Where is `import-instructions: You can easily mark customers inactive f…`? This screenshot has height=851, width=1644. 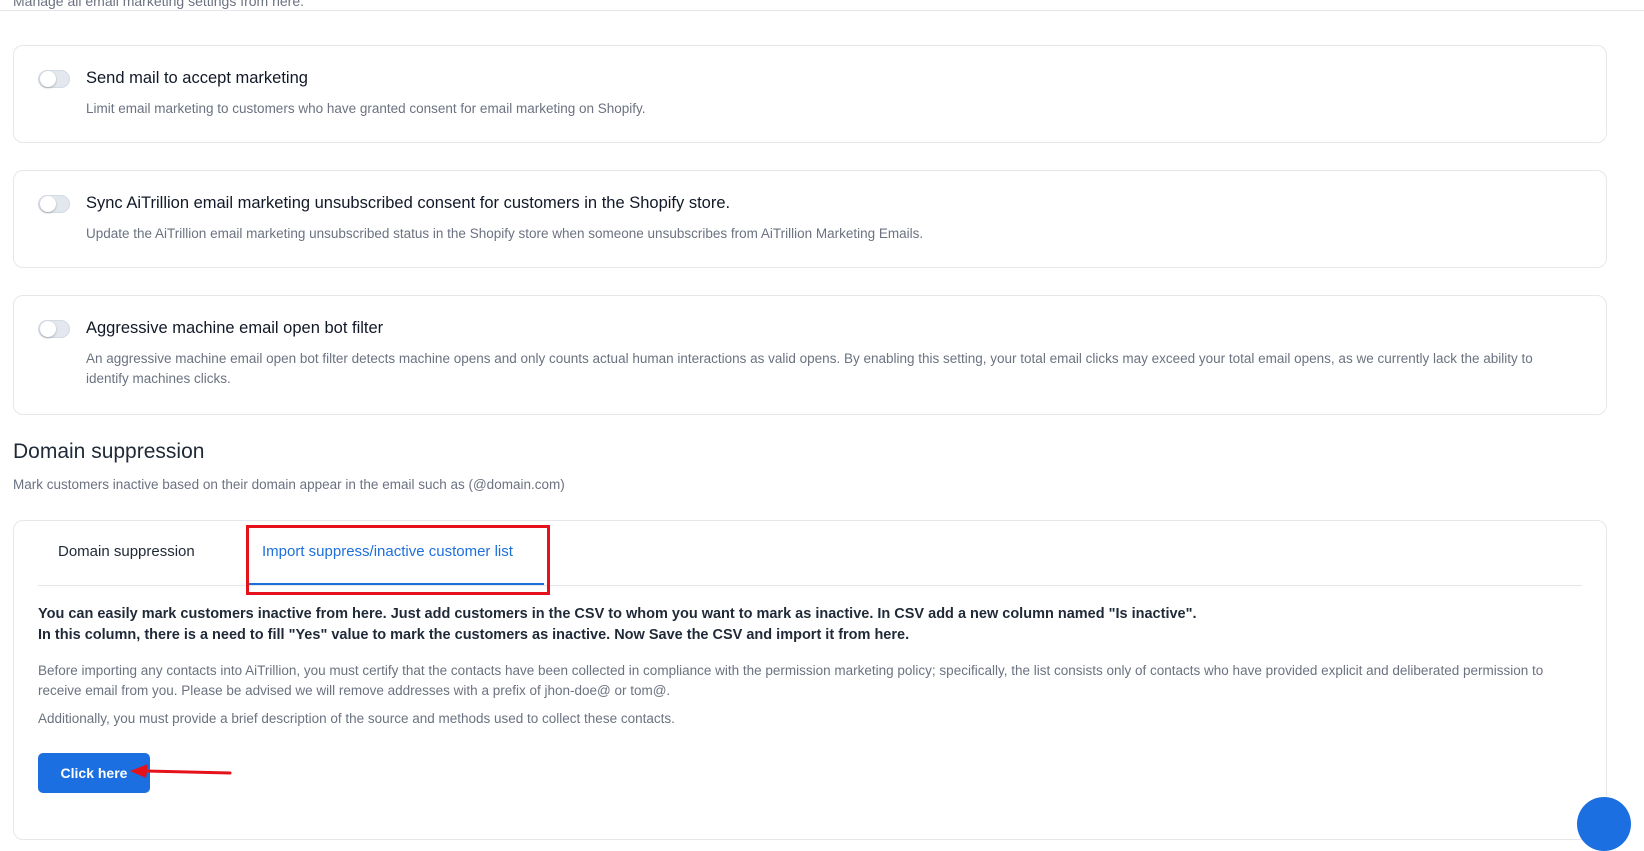 import-instructions: You can easily mark customers inactive f… is located at coordinates (810, 625).